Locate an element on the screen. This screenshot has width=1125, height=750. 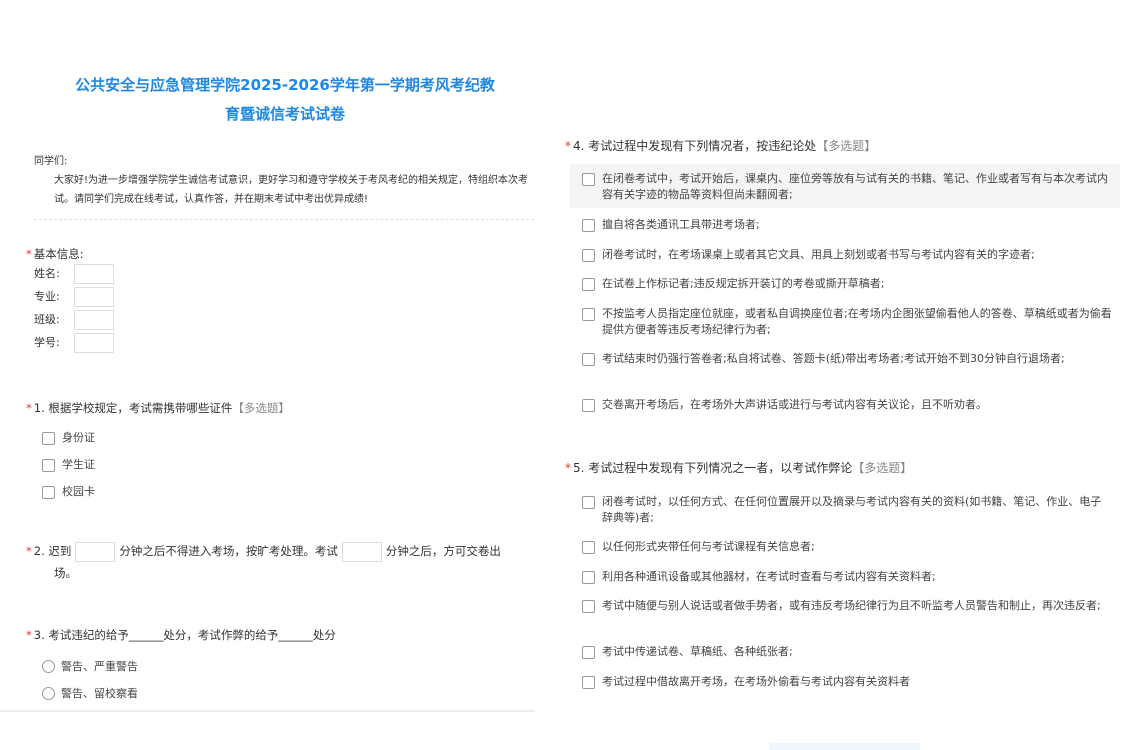
q4-option-2: 擅自将各类通讯工具带进考场者; is located at coordinates (847, 225).